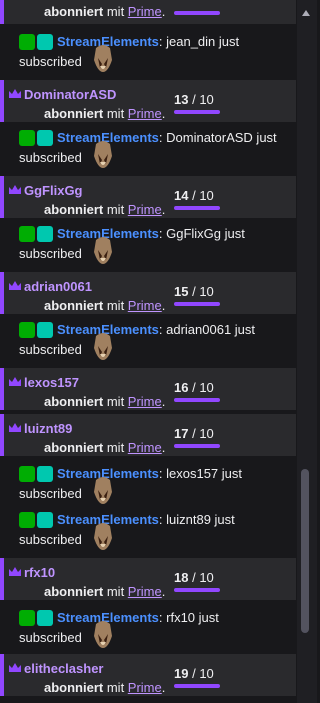  Describe the element at coordinates (148, 630) in the screenshot. I see `chat-message: StreamElements: rfx10 just subscribed` at that location.